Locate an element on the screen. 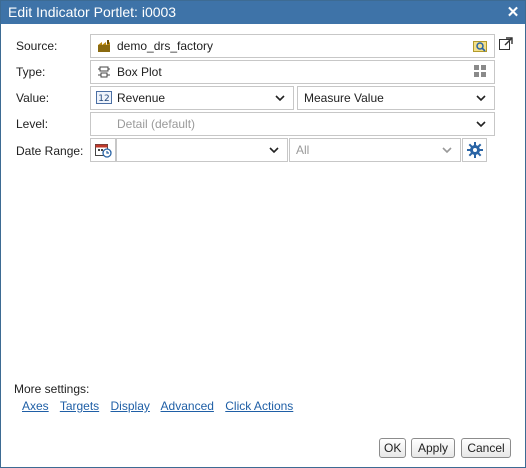 This screenshot has height=468, width=526. calendar-button is located at coordinates (103, 150).